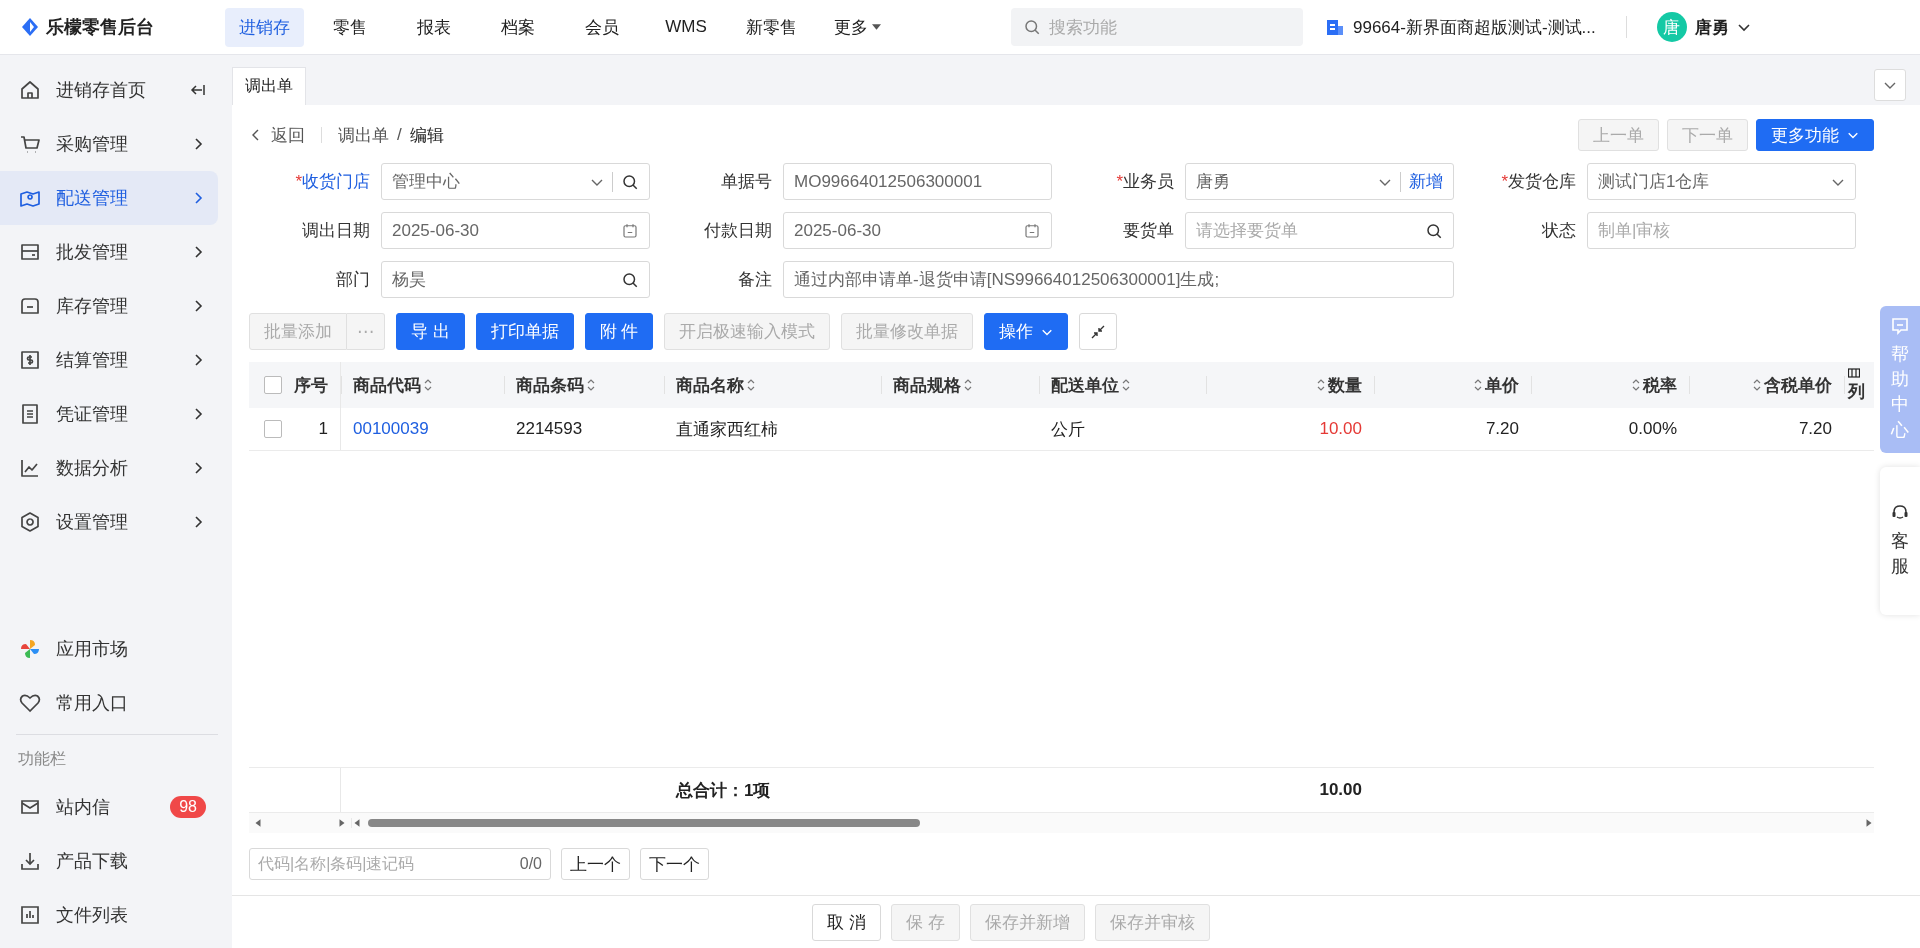 This screenshot has width=1920, height=948. What do you see at coordinates (30, 90) in the screenshot?
I see `home-icon` at bounding box center [30, 90].